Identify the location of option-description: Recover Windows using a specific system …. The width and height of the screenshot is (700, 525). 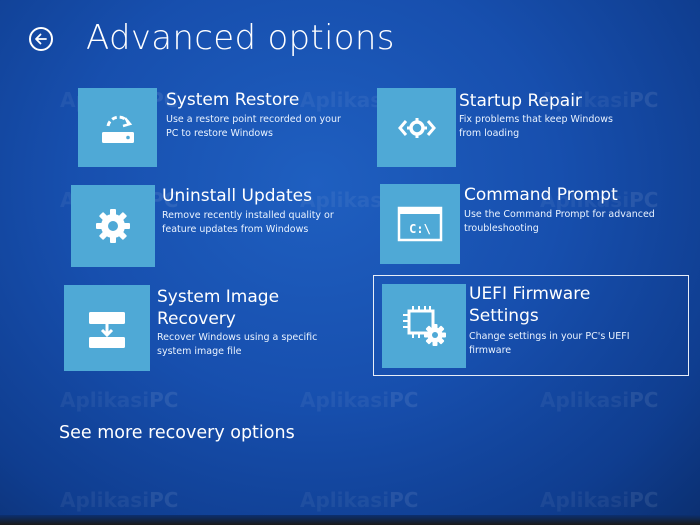
(237, 344).